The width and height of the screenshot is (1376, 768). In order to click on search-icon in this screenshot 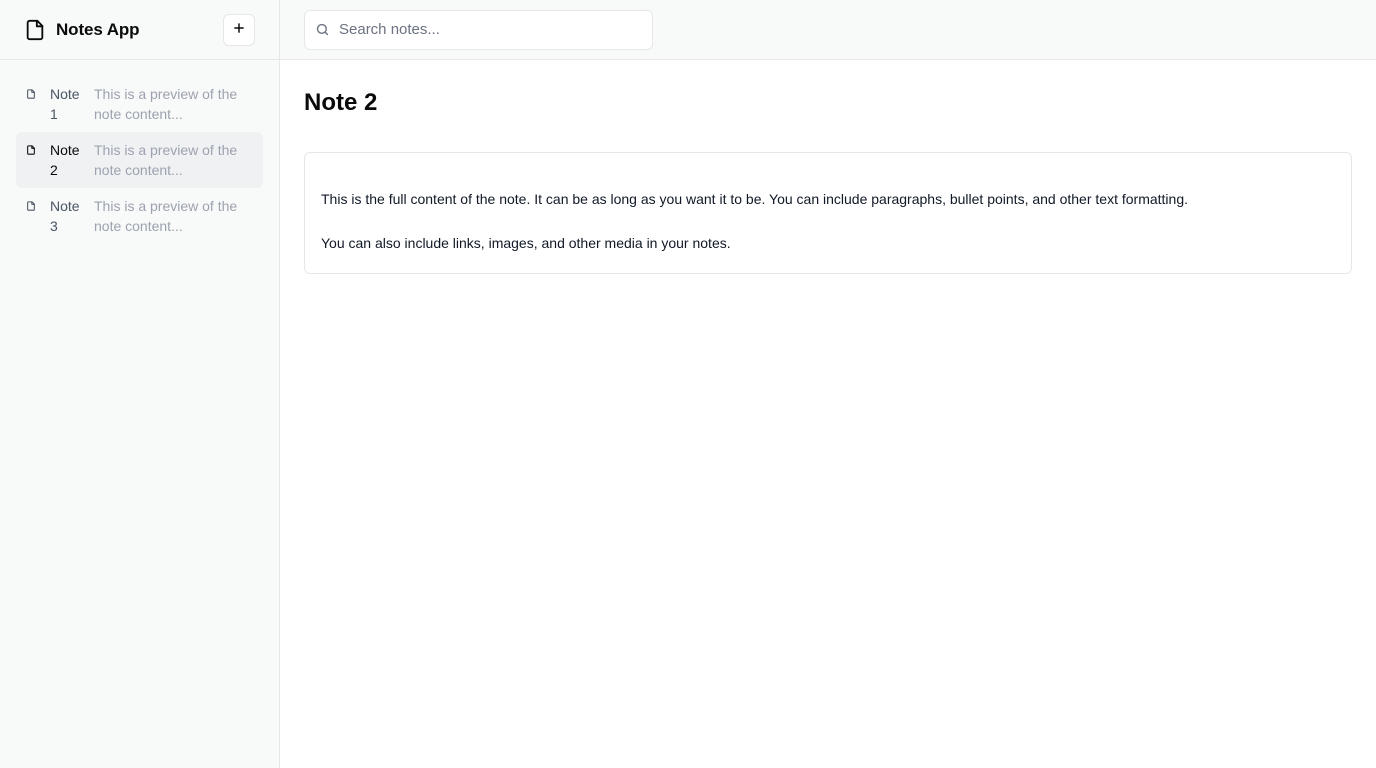, I will do `click(323, 30)`.